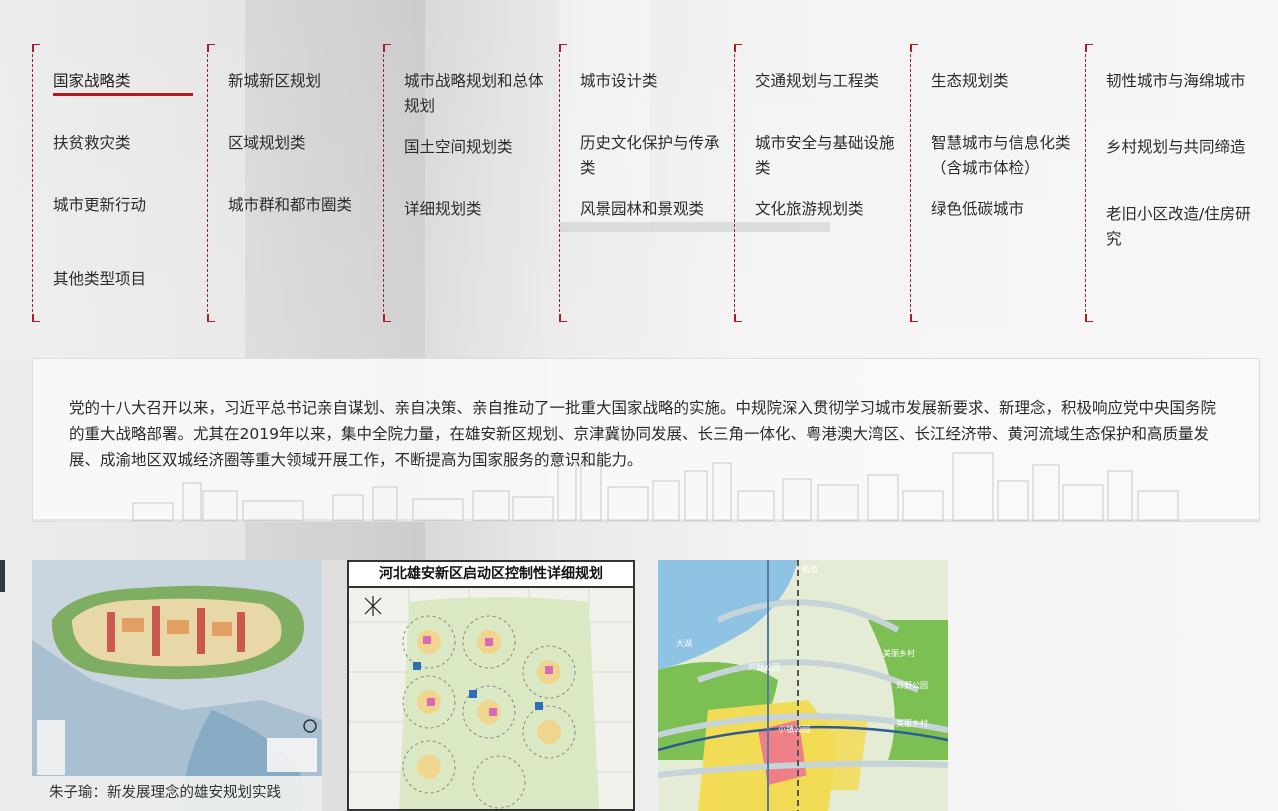 The image size is (1278, 811). Describe the element at coordinates (994, 183) in the screenshot. I see `category-column-6: 生态规划类 智慧城市与信息化类（含城市体检） 绿色低碳城市` at that location.